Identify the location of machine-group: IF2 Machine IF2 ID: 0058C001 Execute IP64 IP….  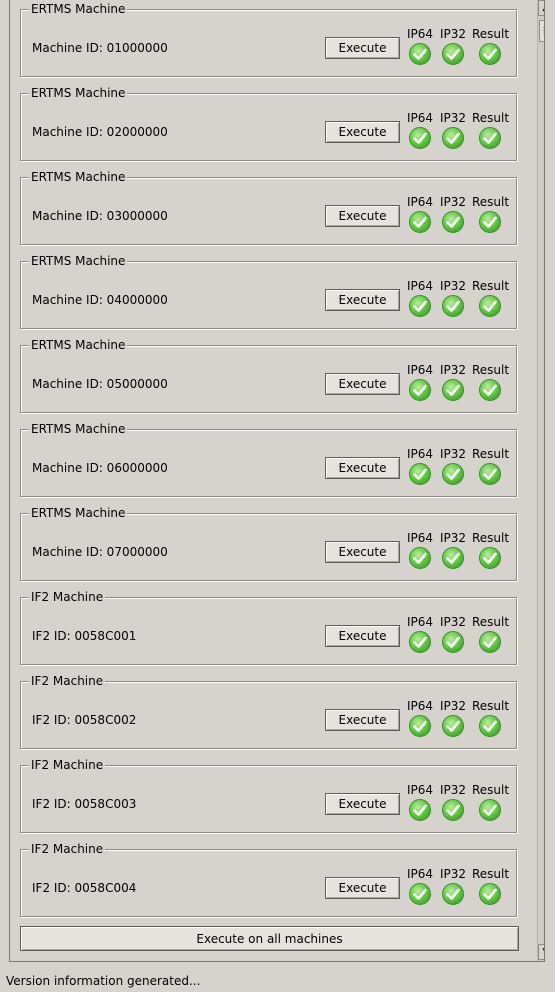
(268, 627).